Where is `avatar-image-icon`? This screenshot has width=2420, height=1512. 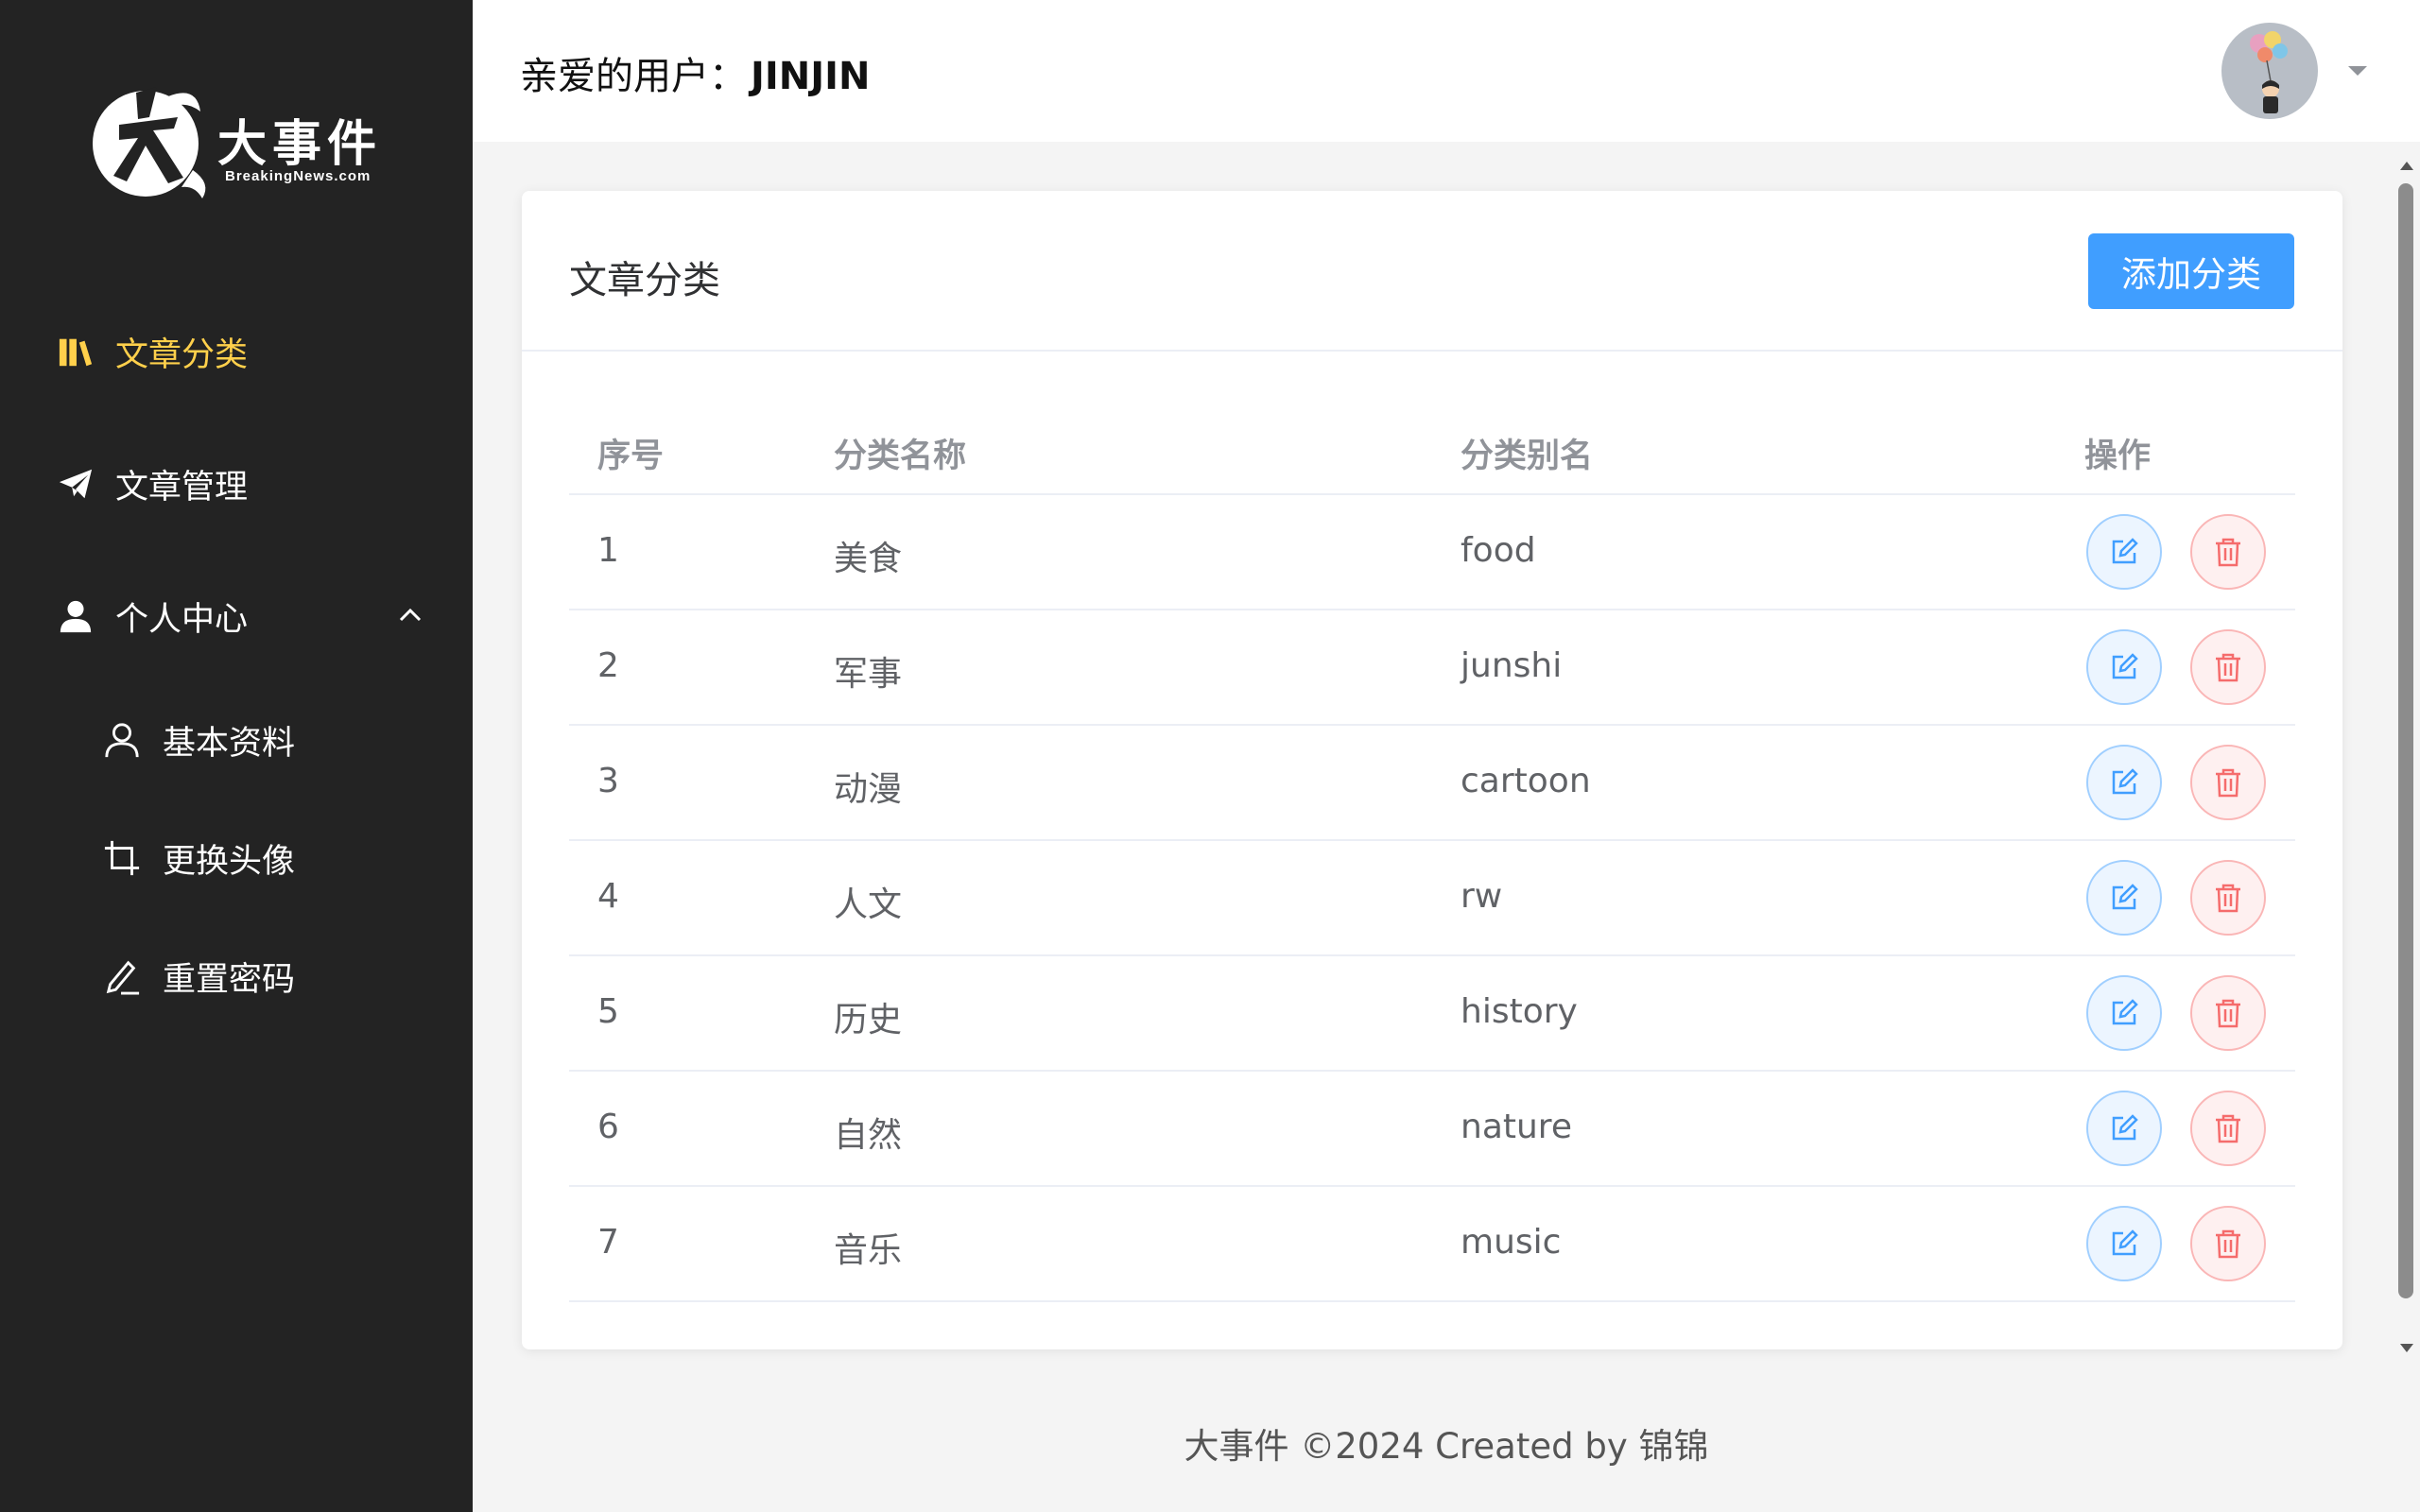 avatar-image-icon is located at coordinates (2269, 72).